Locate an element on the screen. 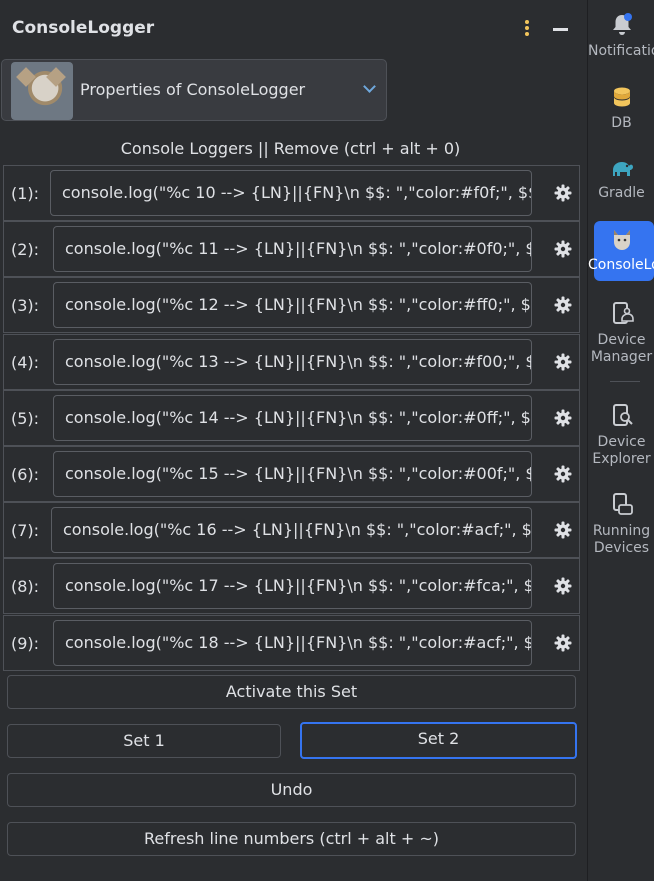 The height and width of the screenshot is (881, 654). panel-header: ConsoleLogger is located at coordinates (293, 29).